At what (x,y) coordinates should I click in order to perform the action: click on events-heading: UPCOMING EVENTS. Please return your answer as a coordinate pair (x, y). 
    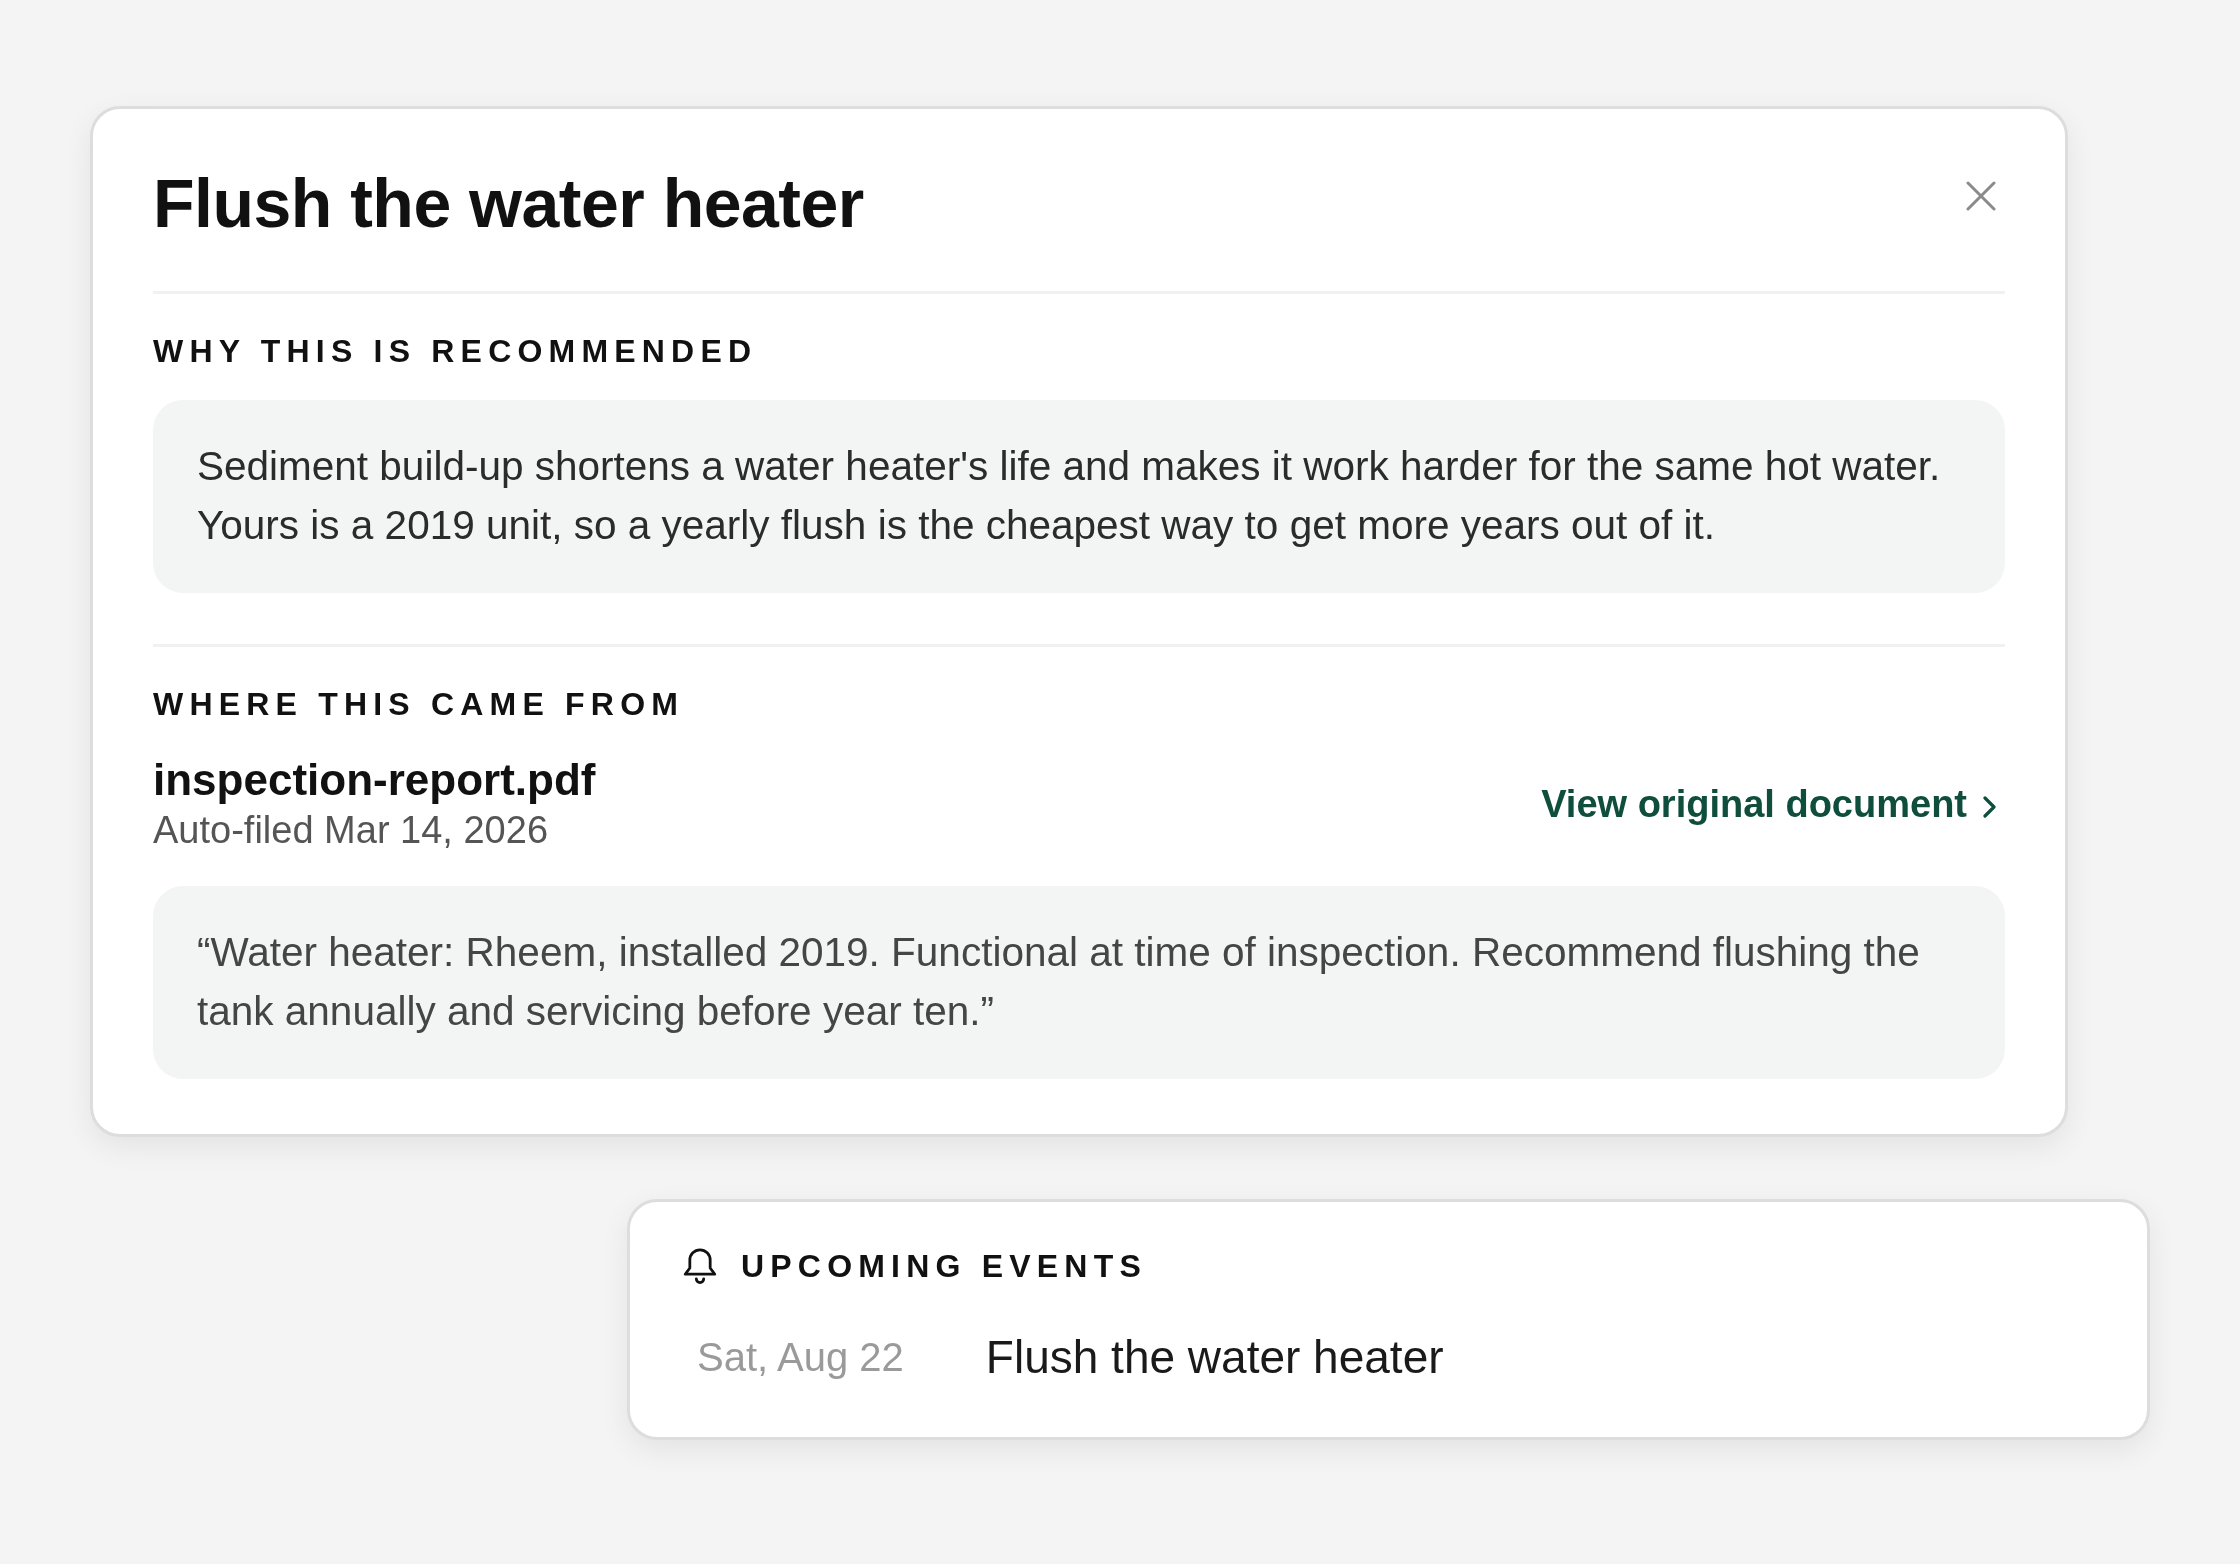
    Looking at the image, I should click on (944, 1266).